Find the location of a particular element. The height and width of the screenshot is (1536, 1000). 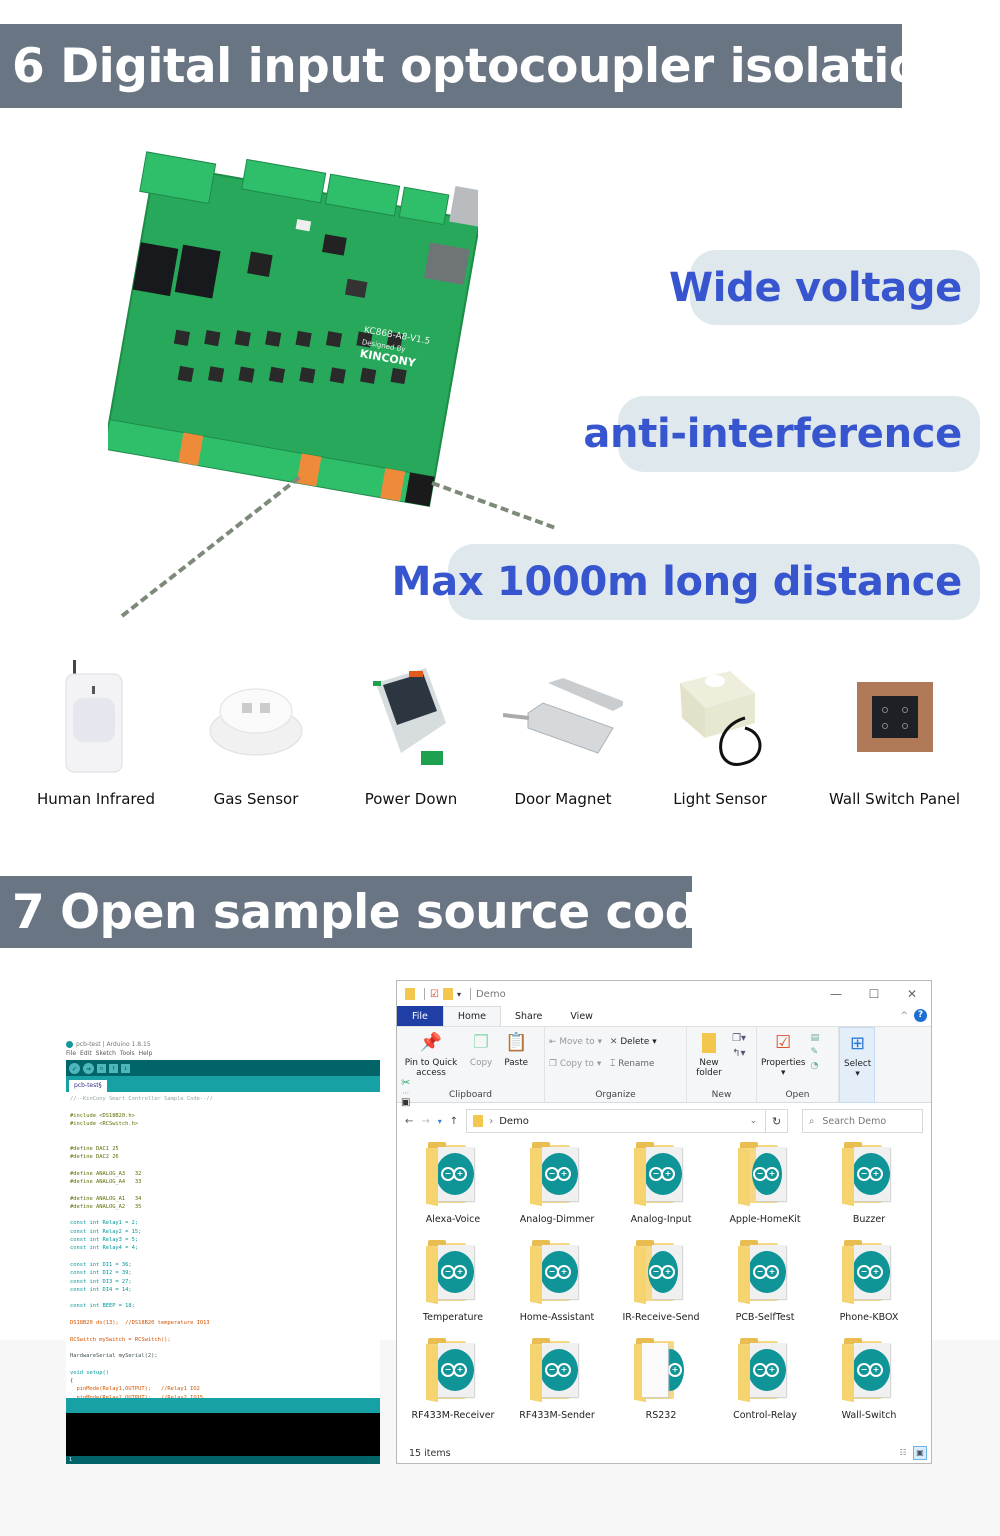

forward-icon: → is located at coordinates (425, 1121).